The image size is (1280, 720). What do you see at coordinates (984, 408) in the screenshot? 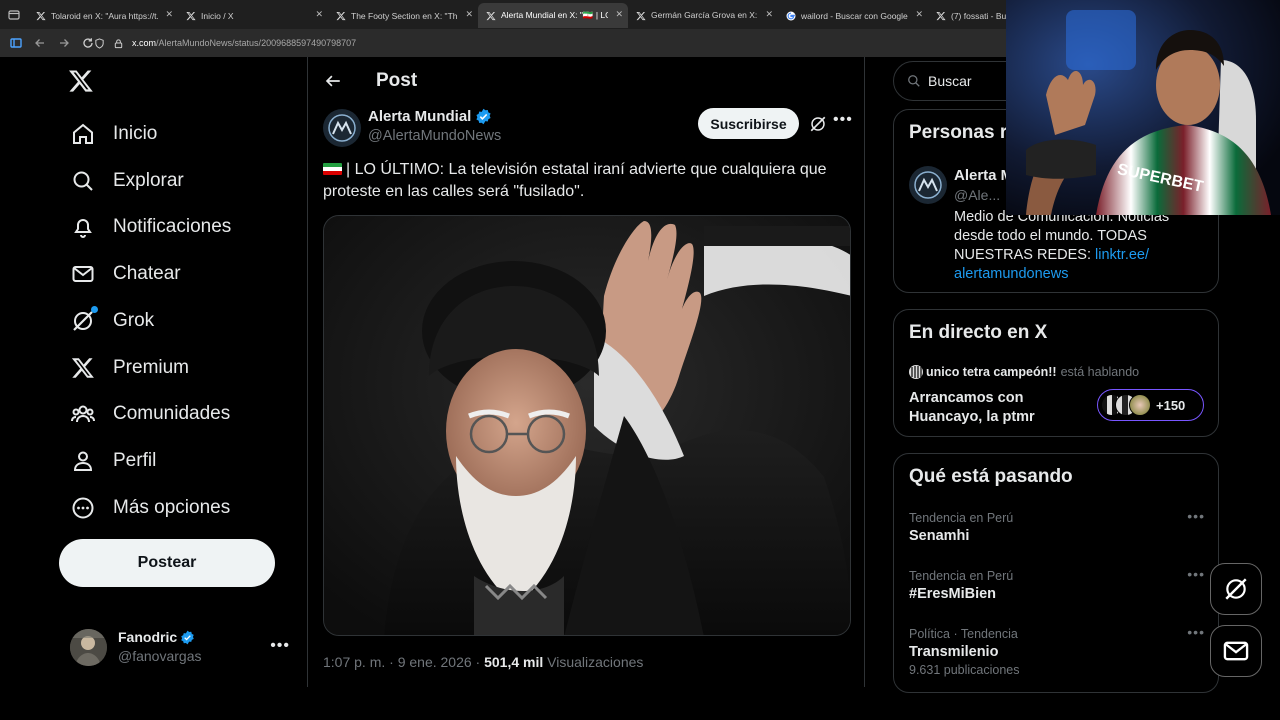
I see `space-title: Arrancamos con Huancayo, la ptmr` at bounding box center [984, 408].